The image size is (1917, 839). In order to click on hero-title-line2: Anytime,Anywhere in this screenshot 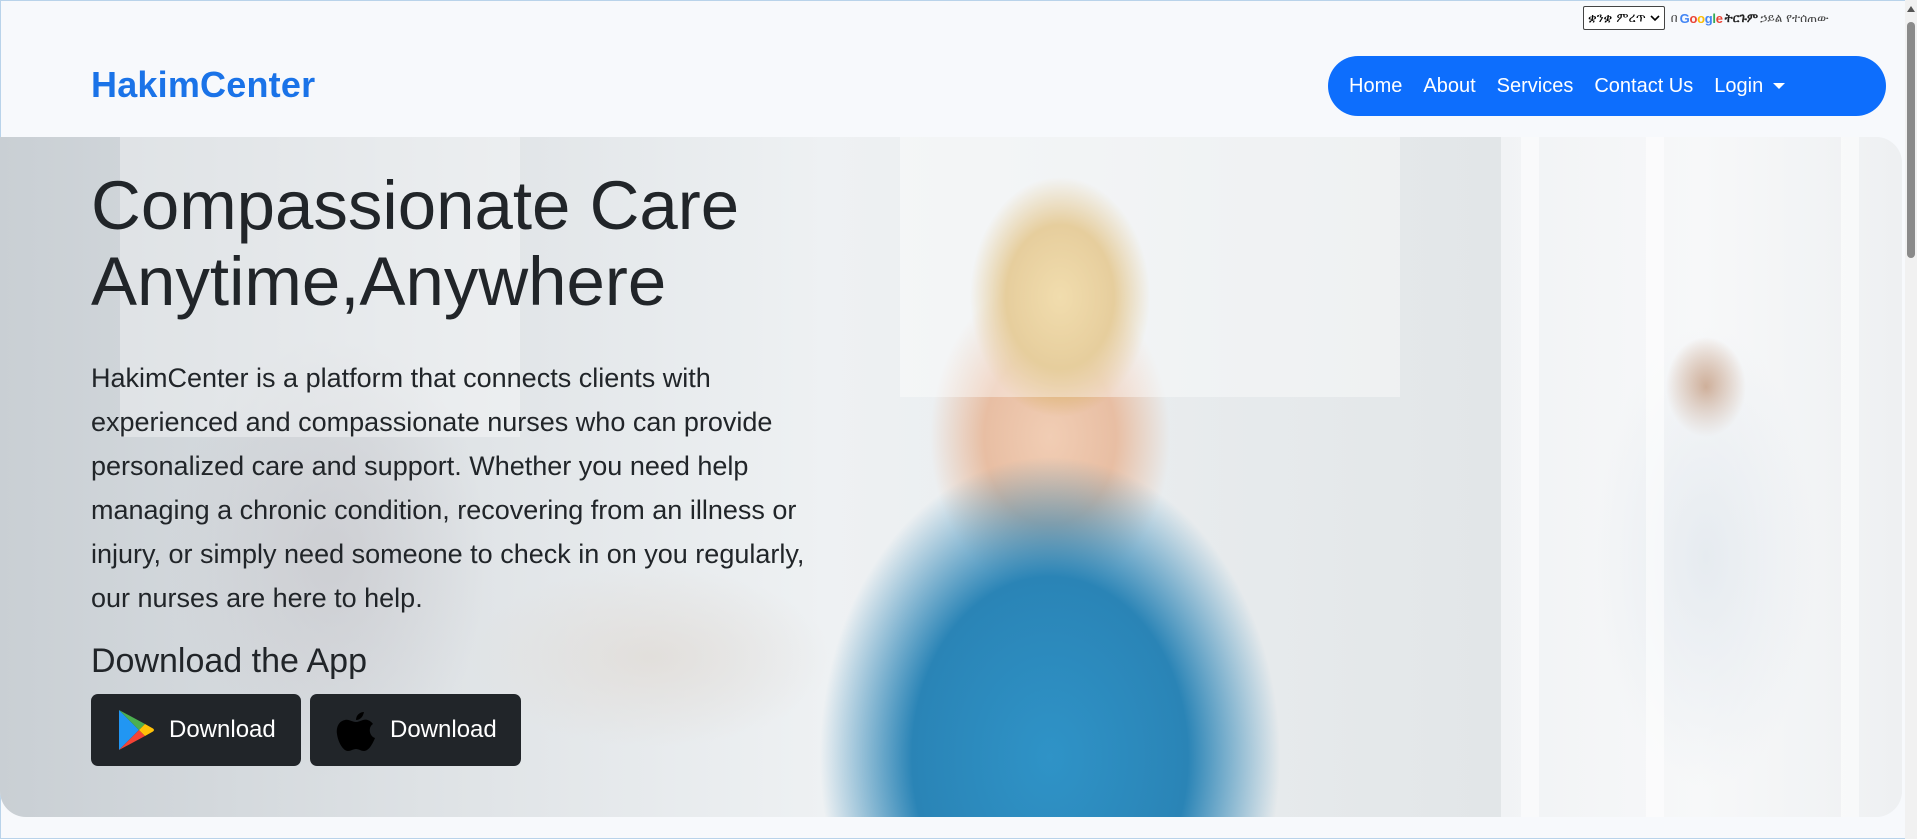, I will do `click(379, 281)`.